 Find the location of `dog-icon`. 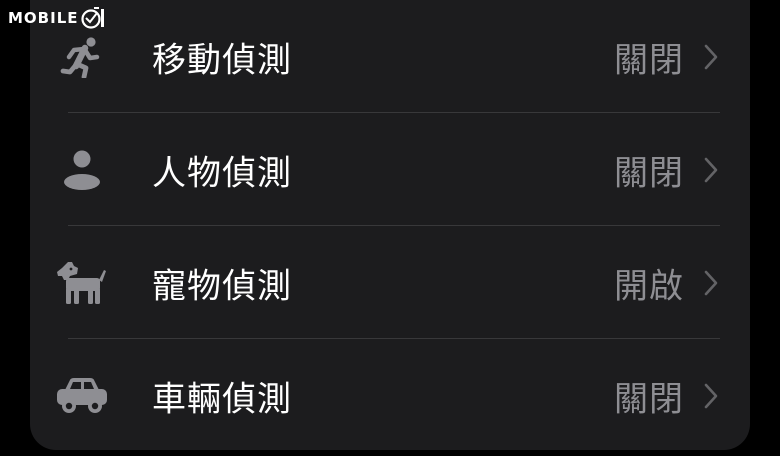

dog-icon is located at coordinates (82, 283).